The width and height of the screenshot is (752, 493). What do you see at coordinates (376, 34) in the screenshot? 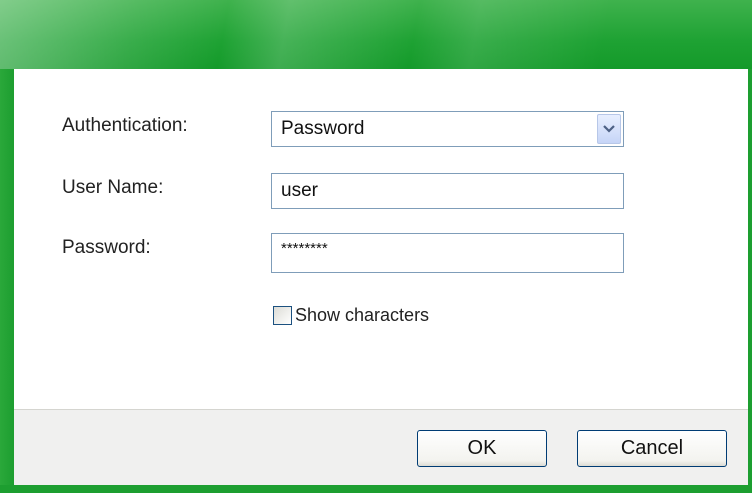
I see `title-bar` at bounding box center [376, 34].